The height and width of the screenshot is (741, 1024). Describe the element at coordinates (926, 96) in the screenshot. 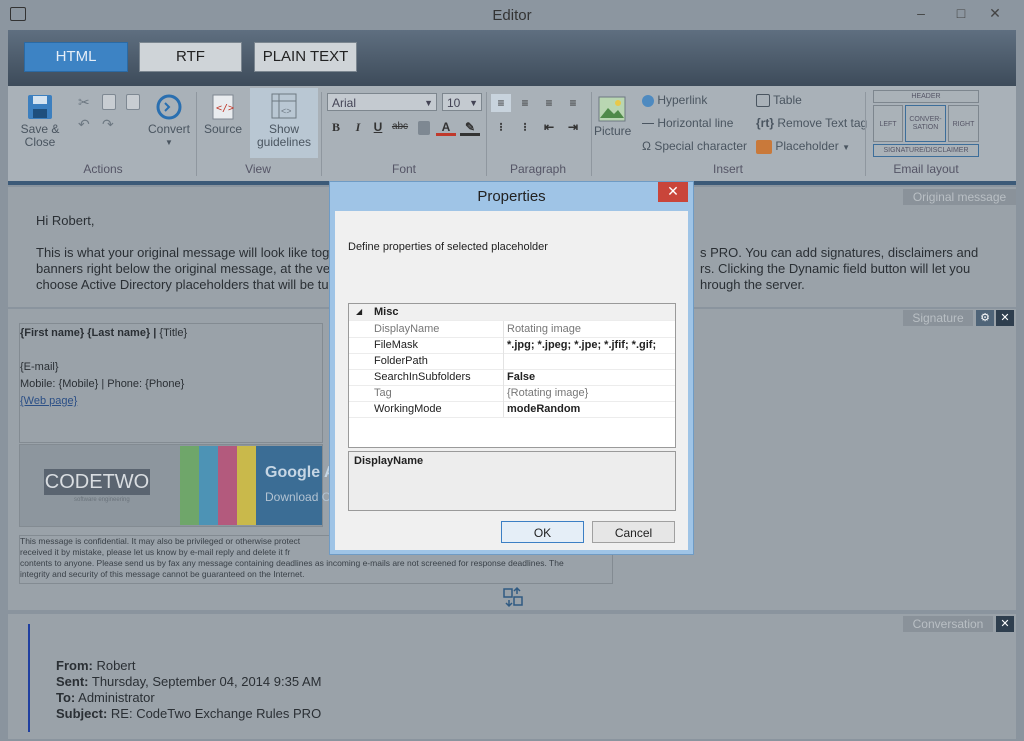

I see `layout-header-button: HEADER` at that location.